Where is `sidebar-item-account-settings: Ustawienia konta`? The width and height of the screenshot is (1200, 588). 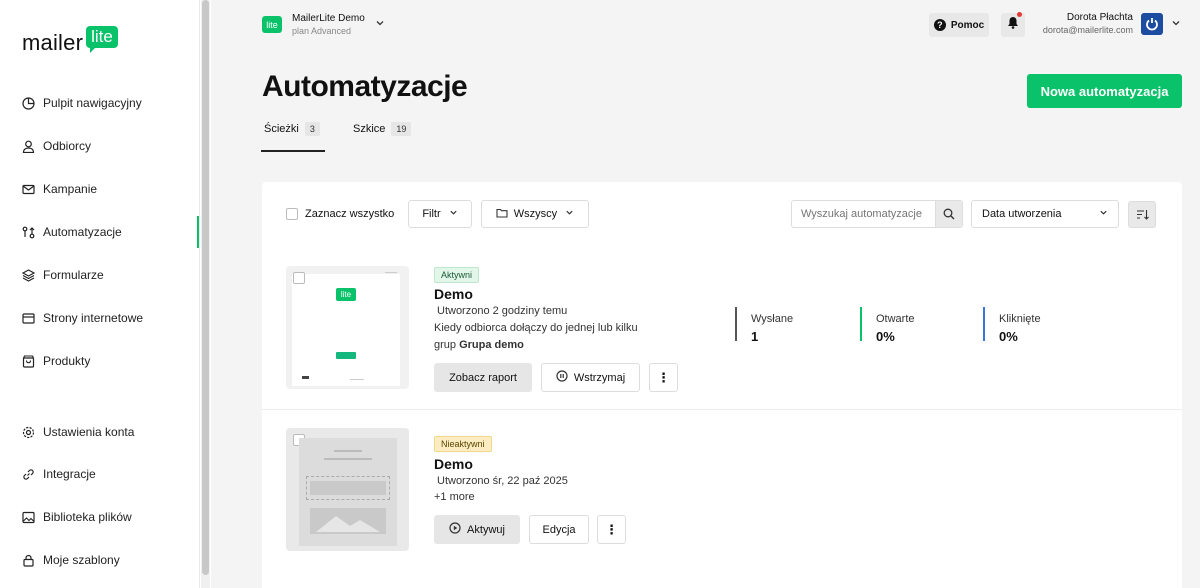
sidebar-item-account-settings: Ustawienia konta is located at coordinates (78, 432).